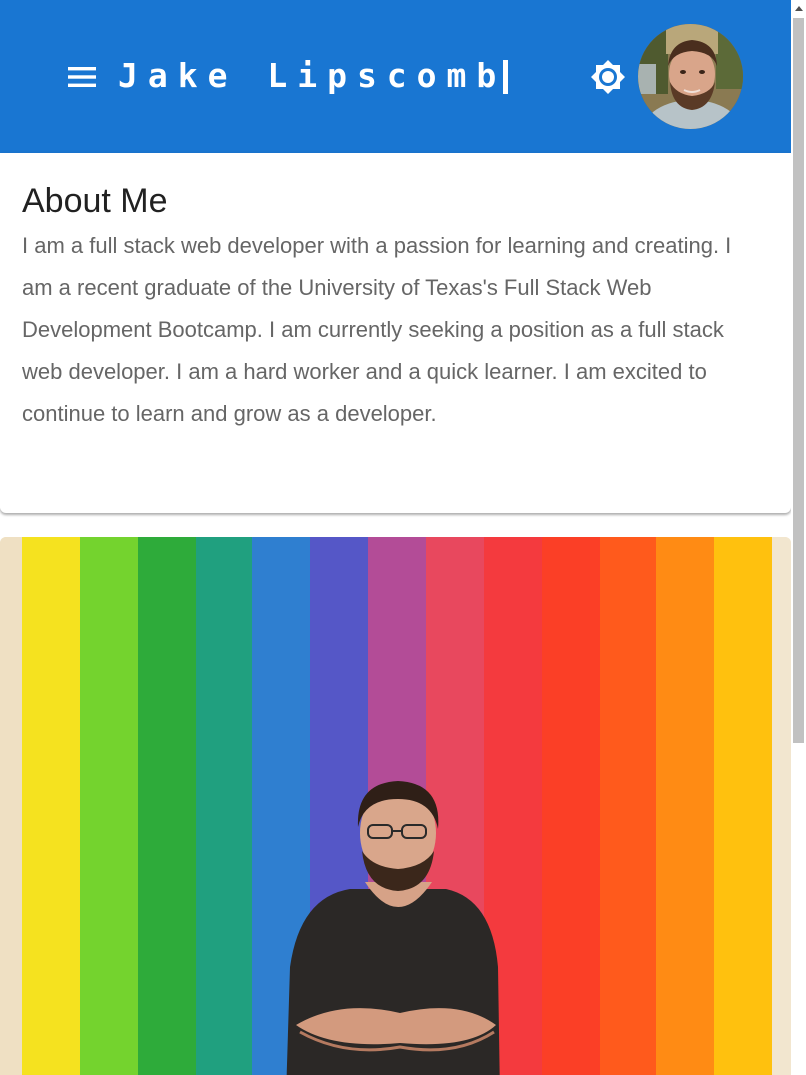 The width and height of the screenshot is (806, 1075). I want to click on theme-toggle-button, so click(608, 77).